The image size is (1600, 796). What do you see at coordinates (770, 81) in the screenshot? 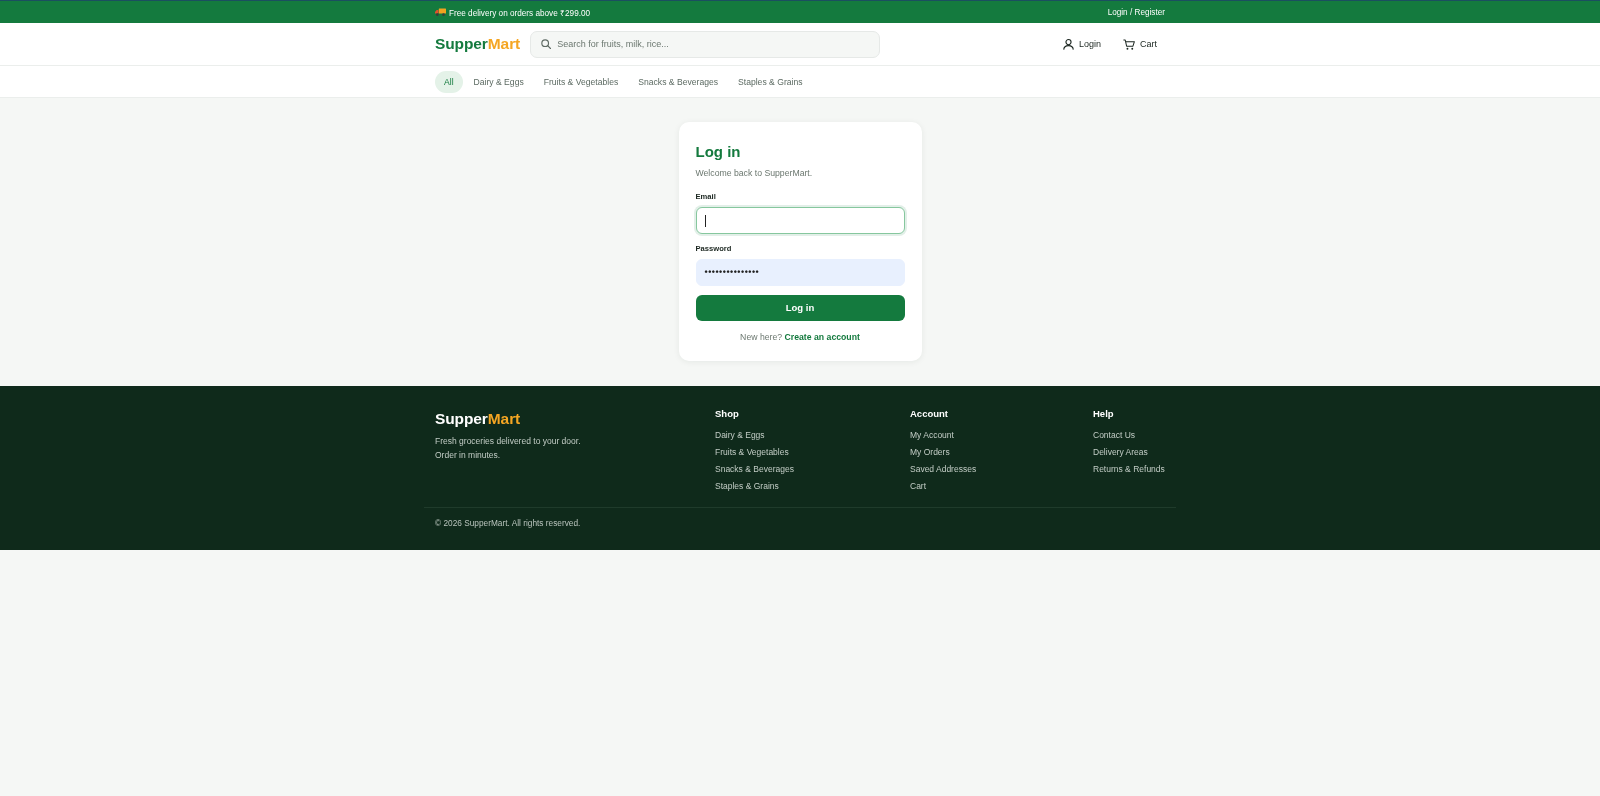
I see `category-tab: Staples & Grains` at bounding box center [770, 81].